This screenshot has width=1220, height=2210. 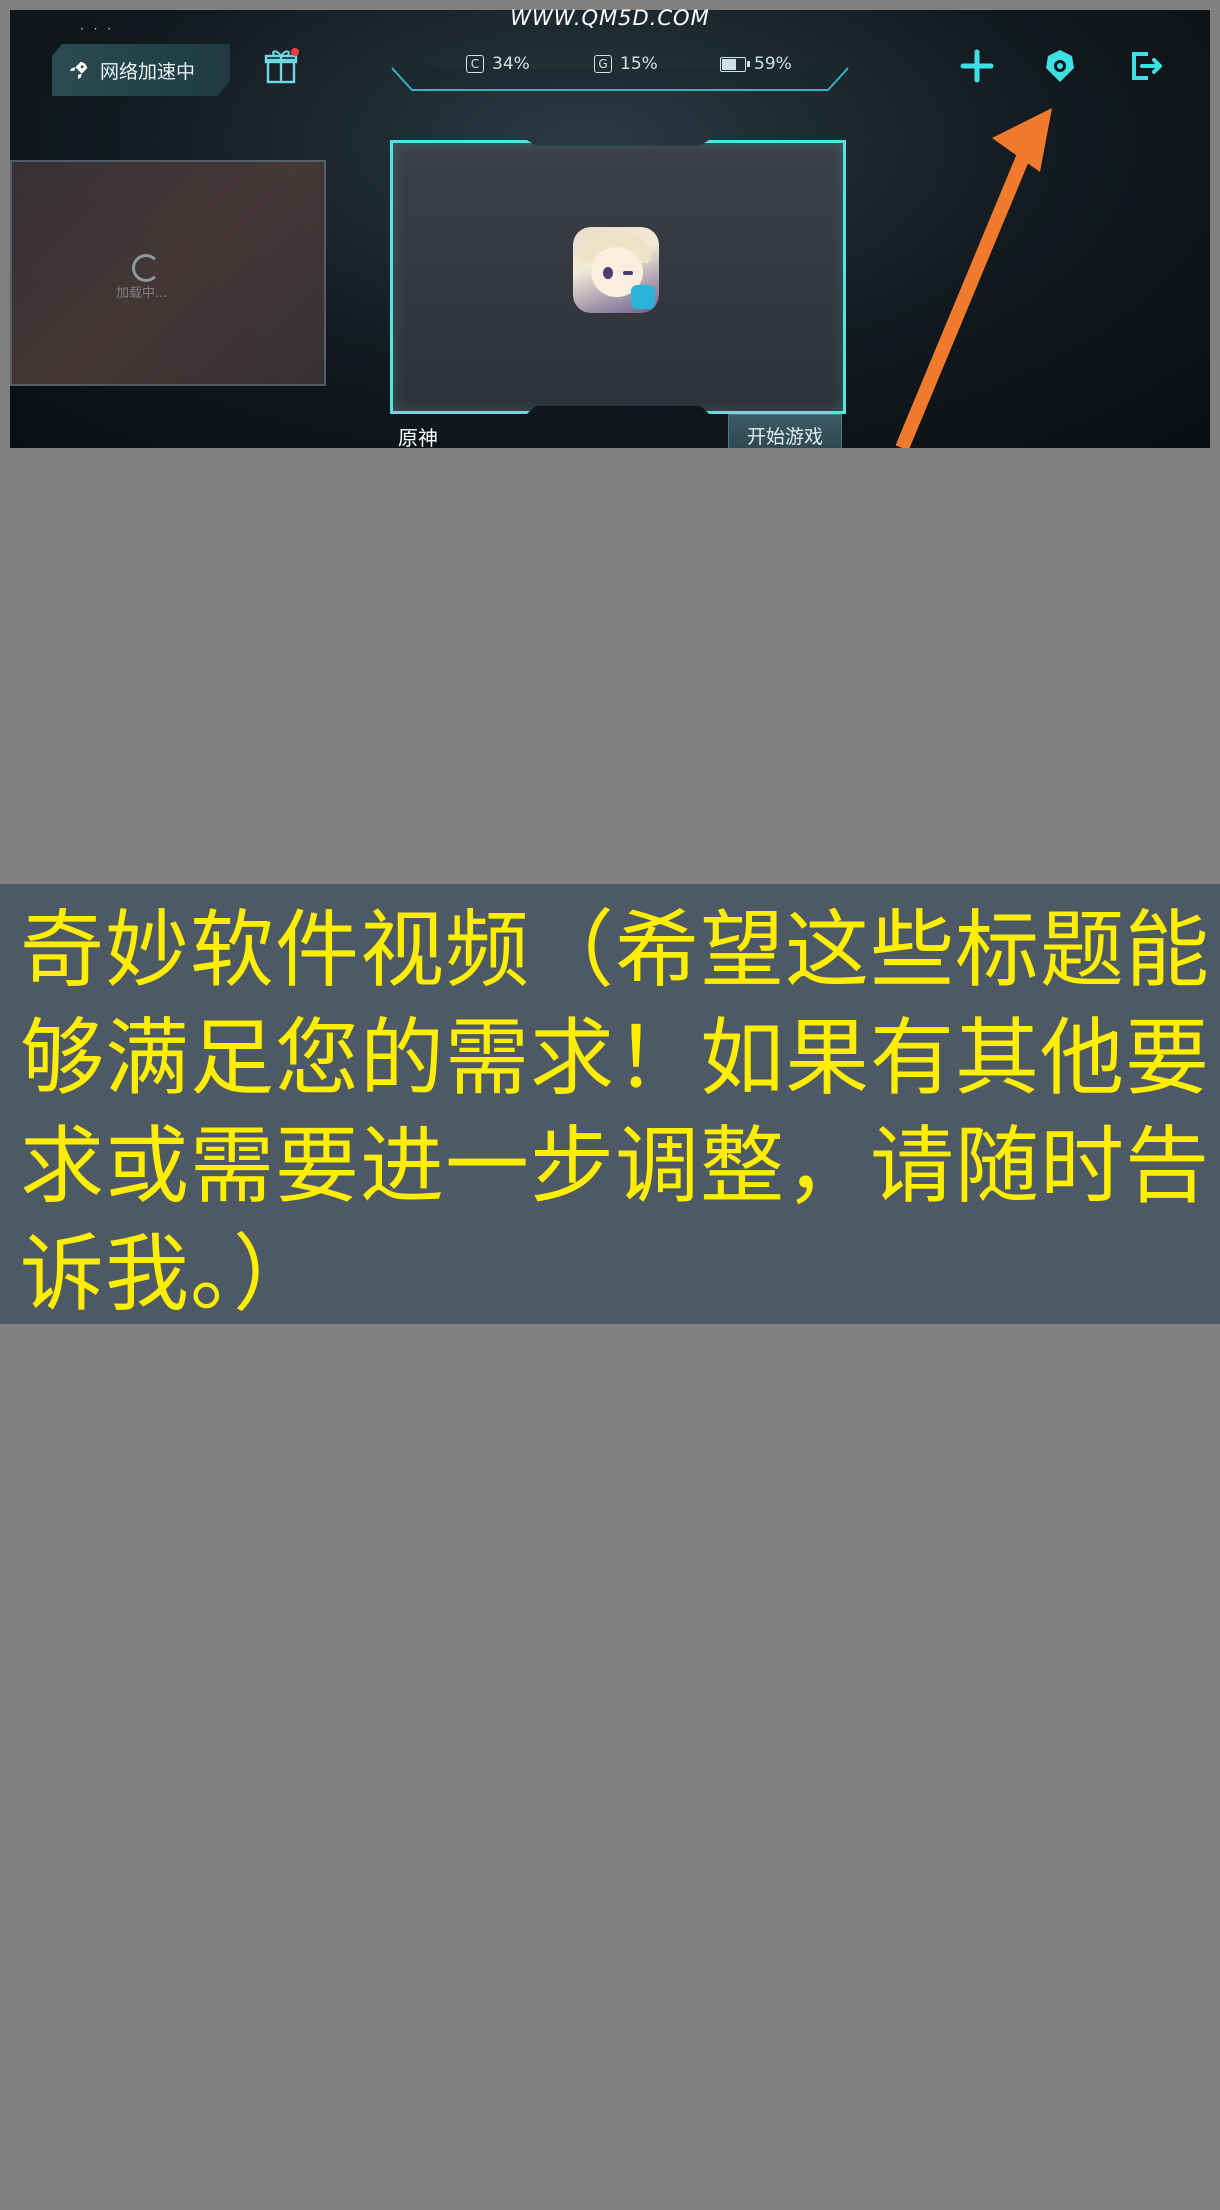 What do you see at coordinates (977, 66) in the screenshot?
I see `plus-icon` at bounding box center [977, 66].